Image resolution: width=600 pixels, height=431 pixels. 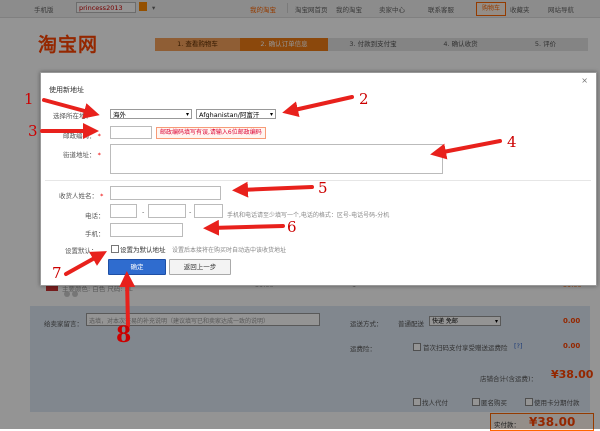 What do you see at coordinates (364, 99) in the screenshot?
I see `annotation-2: 2` at bounding box center [364, 99].